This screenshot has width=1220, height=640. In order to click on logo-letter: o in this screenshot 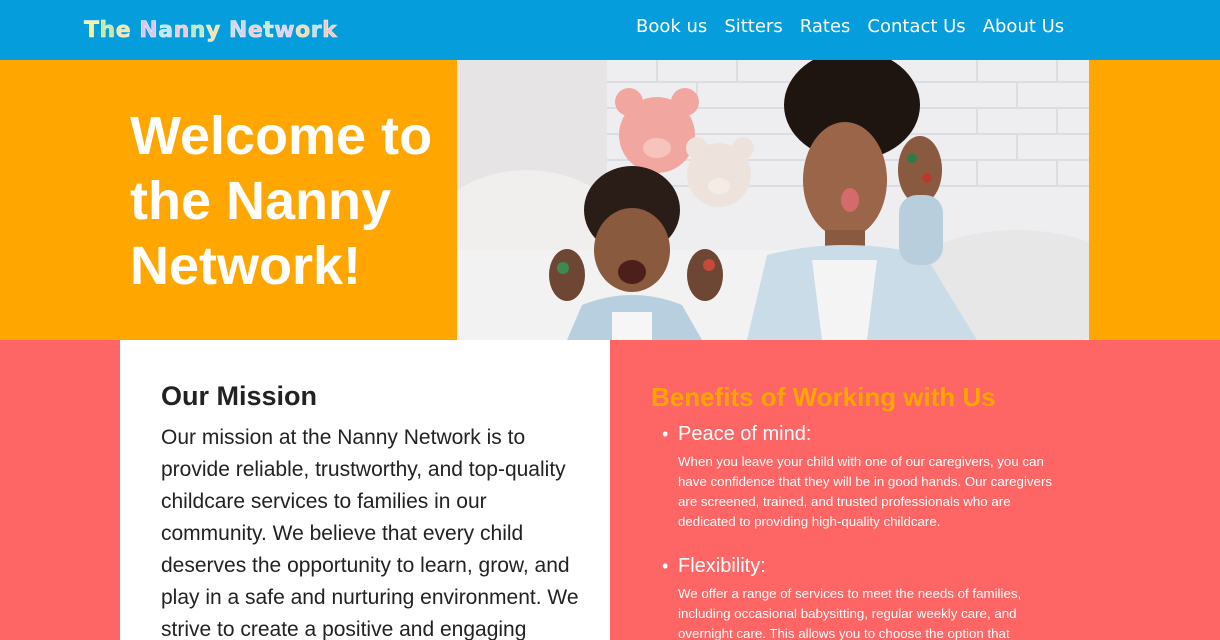, I will do `click(303, 31)`.